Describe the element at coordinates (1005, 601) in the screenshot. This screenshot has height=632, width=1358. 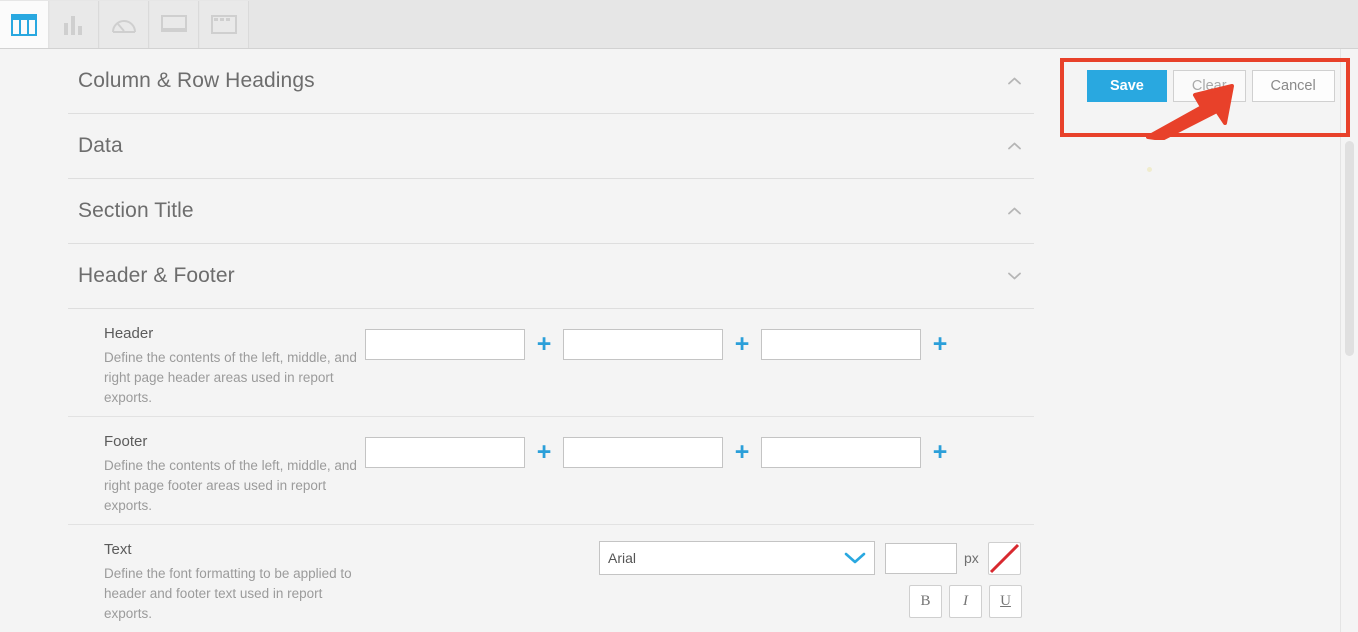
I see `underline-button: U` at that location.